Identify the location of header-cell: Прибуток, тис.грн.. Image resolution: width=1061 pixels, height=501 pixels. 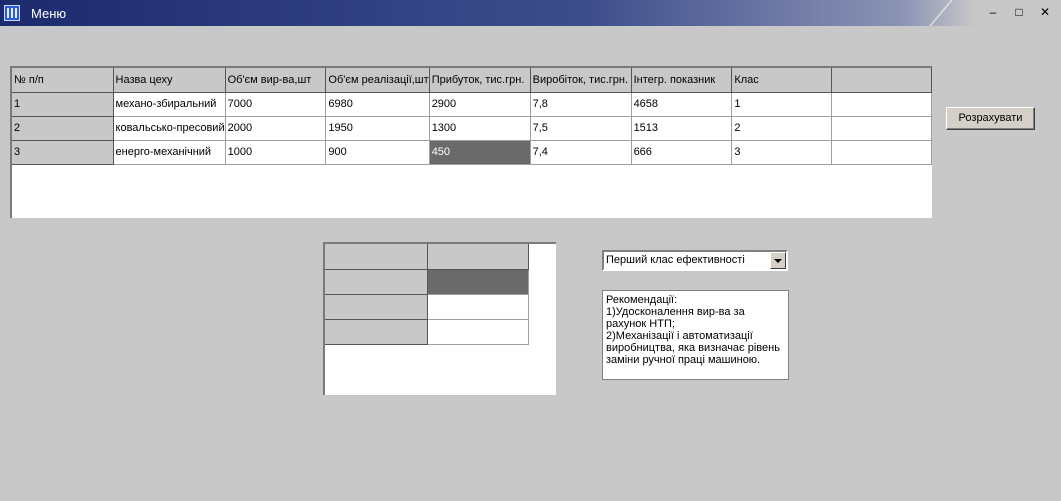
(480, 80).